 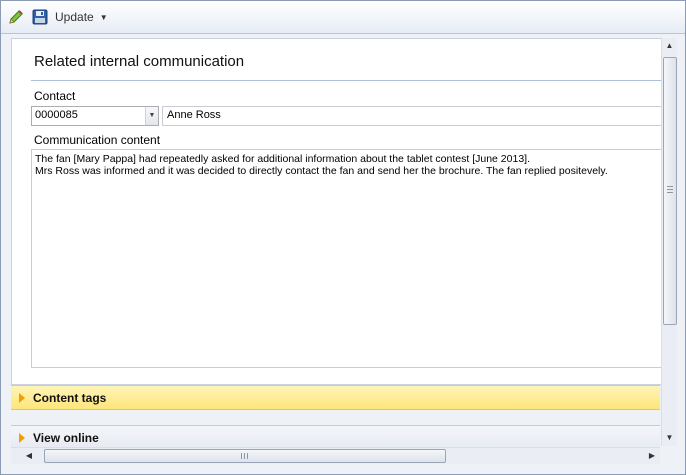 I want to click on scroll-down-icon: ▼, so click(x=669, y=438).